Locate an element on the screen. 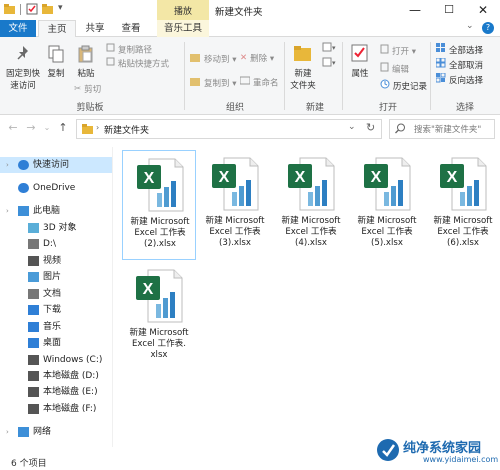 This screenshot has height=470, width=500. paste-shortcut-button: 粘贴快捷方式 is located at coordinates (137, 64).